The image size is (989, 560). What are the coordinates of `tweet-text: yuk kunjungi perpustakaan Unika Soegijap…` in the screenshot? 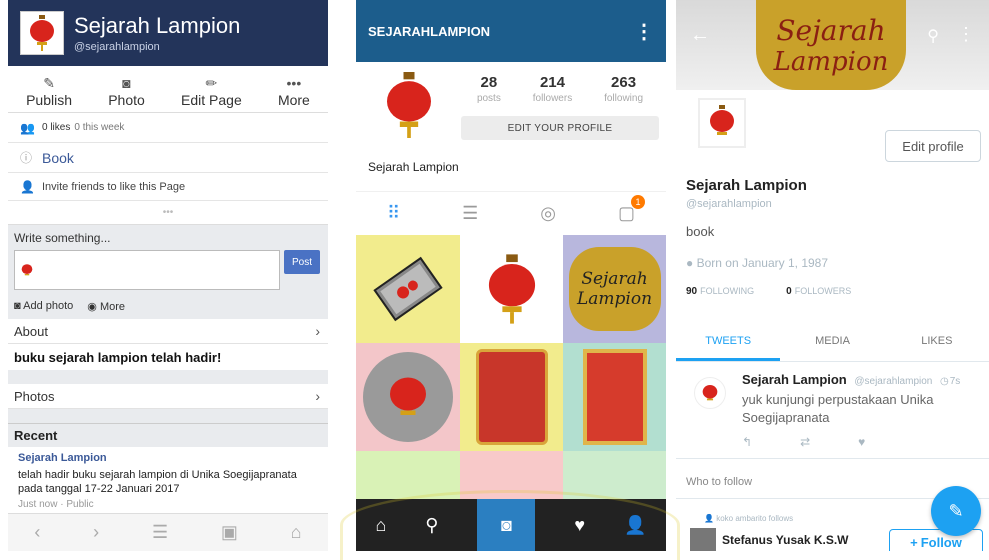 It's located at (838, 408).